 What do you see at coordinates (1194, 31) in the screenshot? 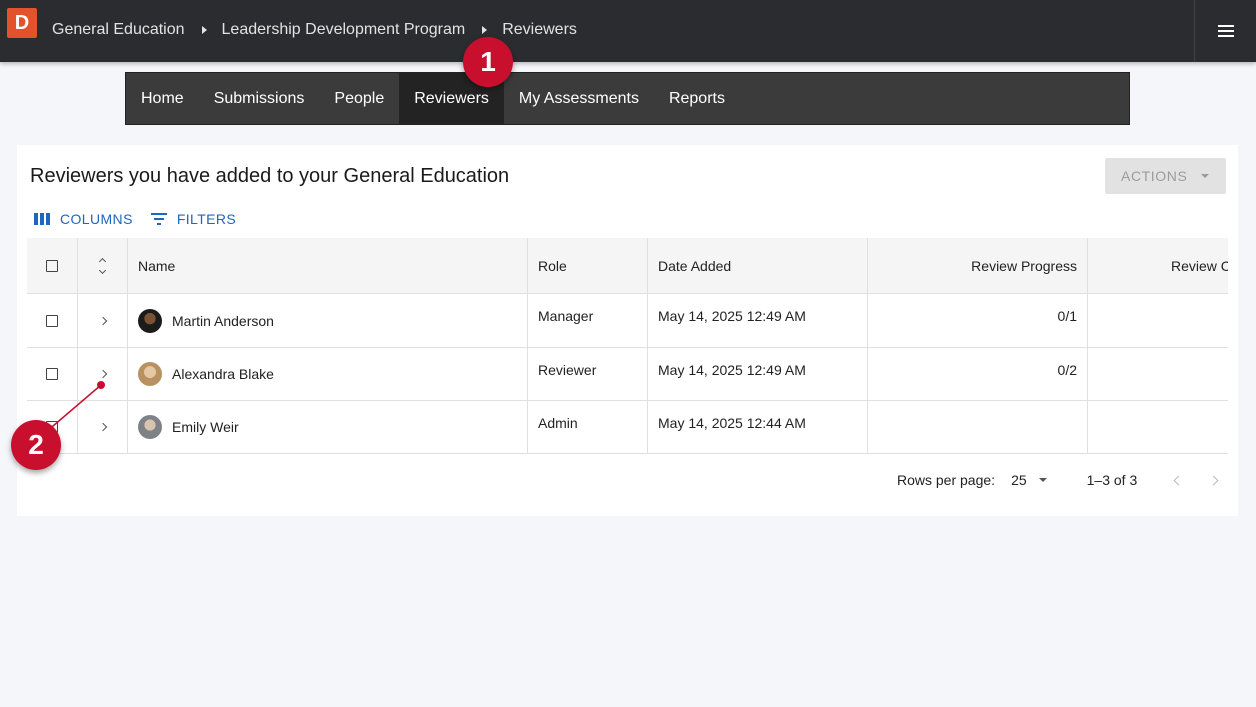
I see `topbar-divider` at bounding box center [1194, 31].